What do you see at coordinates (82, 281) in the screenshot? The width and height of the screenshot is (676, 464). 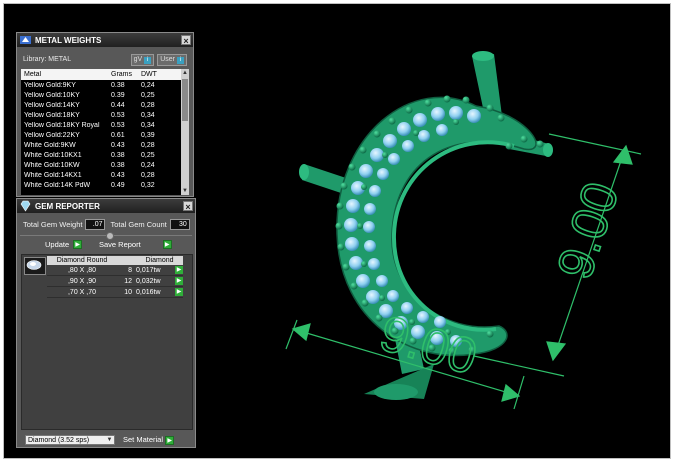 I see `gem-size-cell: ,90 X ,90` at bounding box center [82, 281].